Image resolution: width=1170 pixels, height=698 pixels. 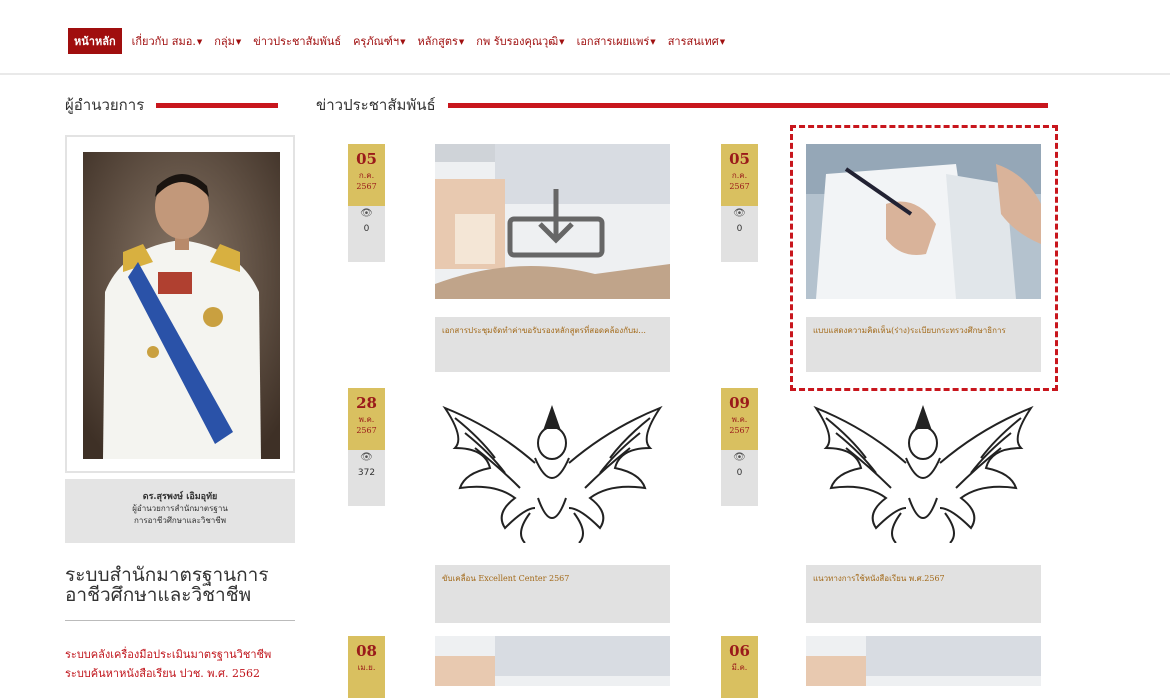 I want to click on director-card, so click(x=180, y=304).